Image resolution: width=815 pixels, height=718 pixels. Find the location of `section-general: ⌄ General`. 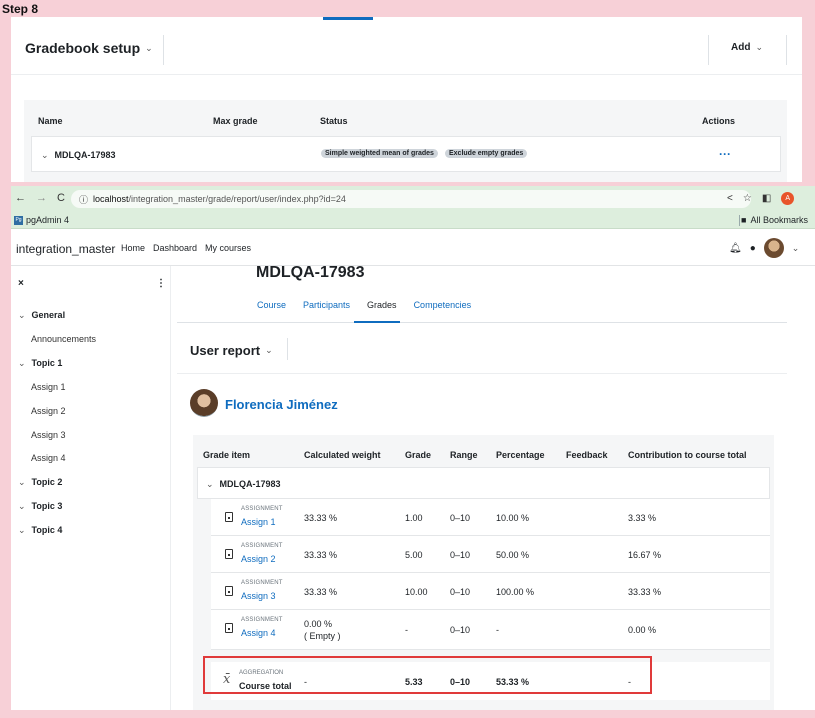

section-general: ⌄ General is located at coordinates (41, 315).